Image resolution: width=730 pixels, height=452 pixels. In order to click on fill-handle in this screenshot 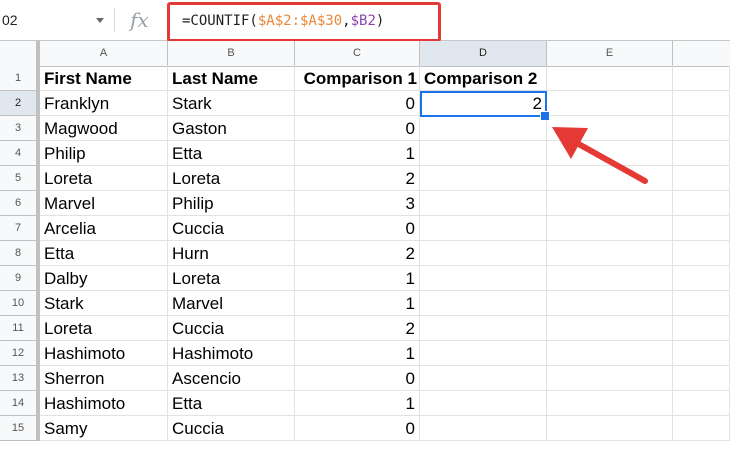, I will do `click(545, 116)`.